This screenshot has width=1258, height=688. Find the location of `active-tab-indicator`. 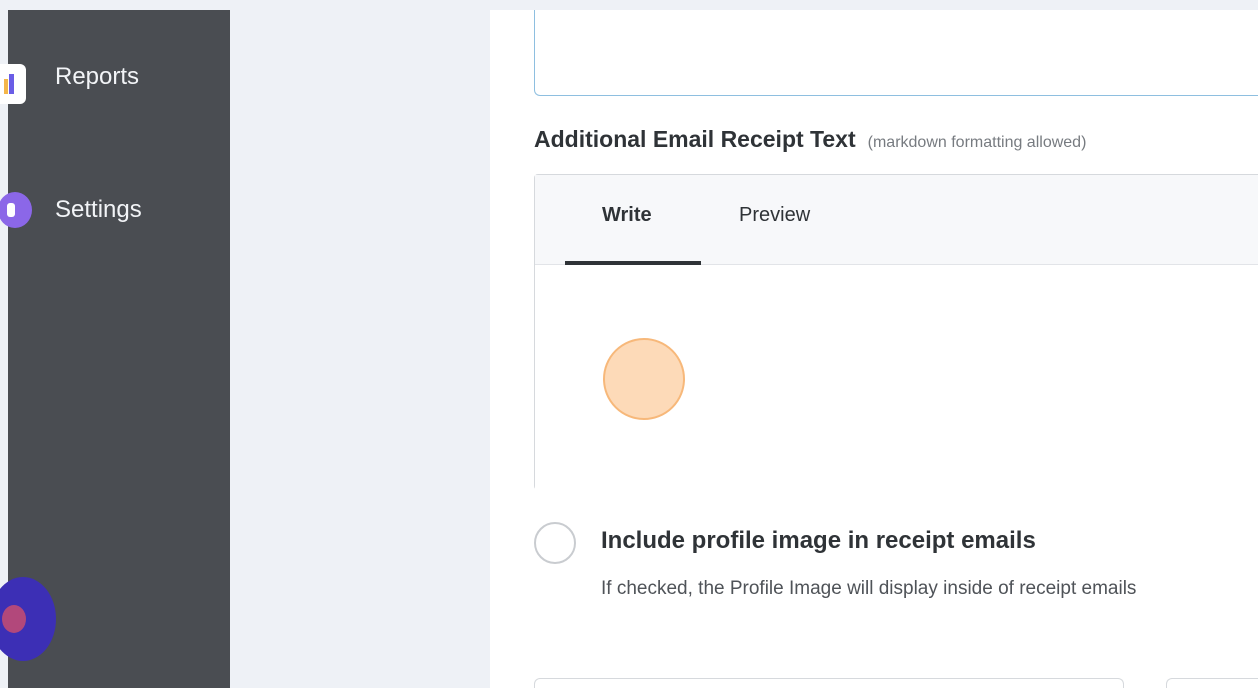

active-tab-indicator is located at coordinates (633, 263).